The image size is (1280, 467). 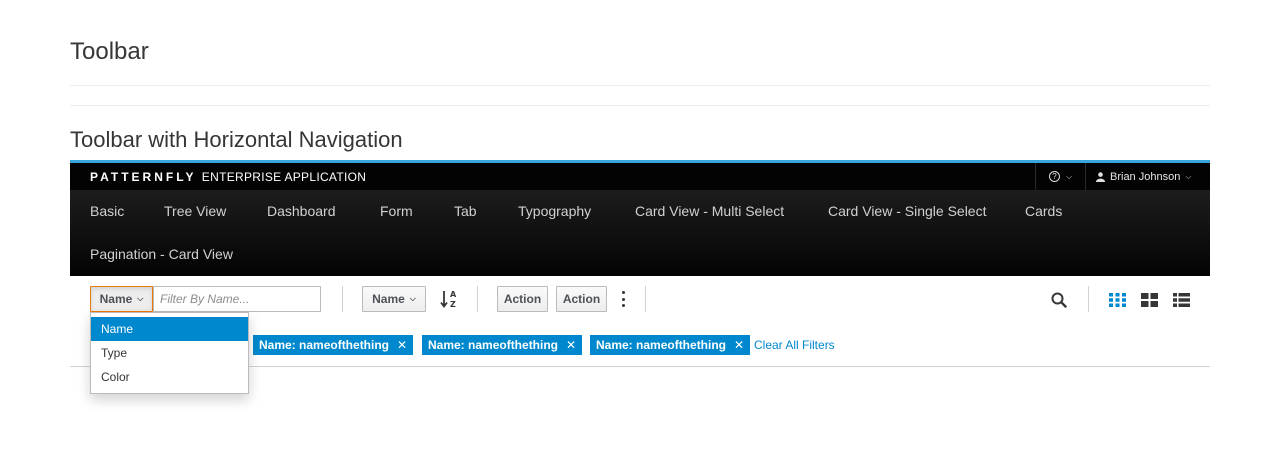 What do you see at coordinates (623, 299) in the screenshot?
I see `kebab-icon` at bounding box center [623, 299].